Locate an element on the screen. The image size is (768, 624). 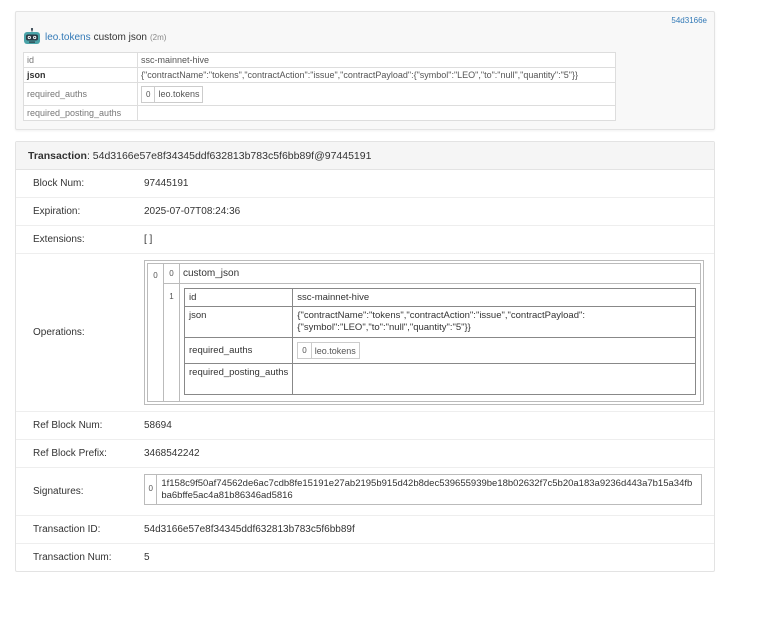
operation-payload-index: 1 is located at coordinates (172, 342).